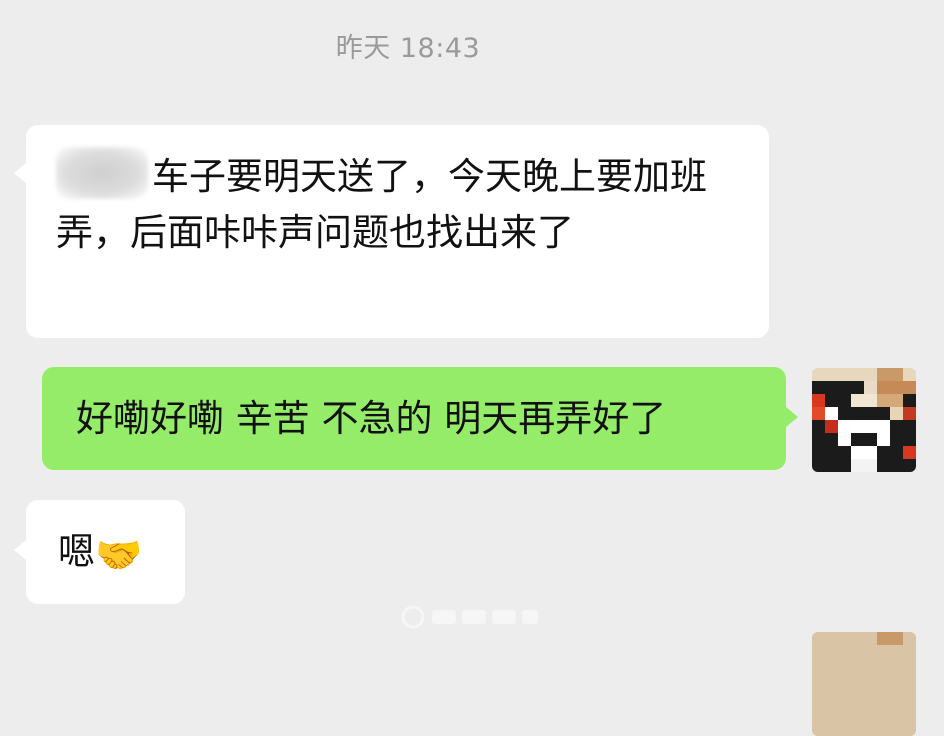 Image resolution: width=944 pixels, height=736 pixels. Describe the element at coordinates (102, 173) in the screenshot. I see `redacted-name-blur` at that location.